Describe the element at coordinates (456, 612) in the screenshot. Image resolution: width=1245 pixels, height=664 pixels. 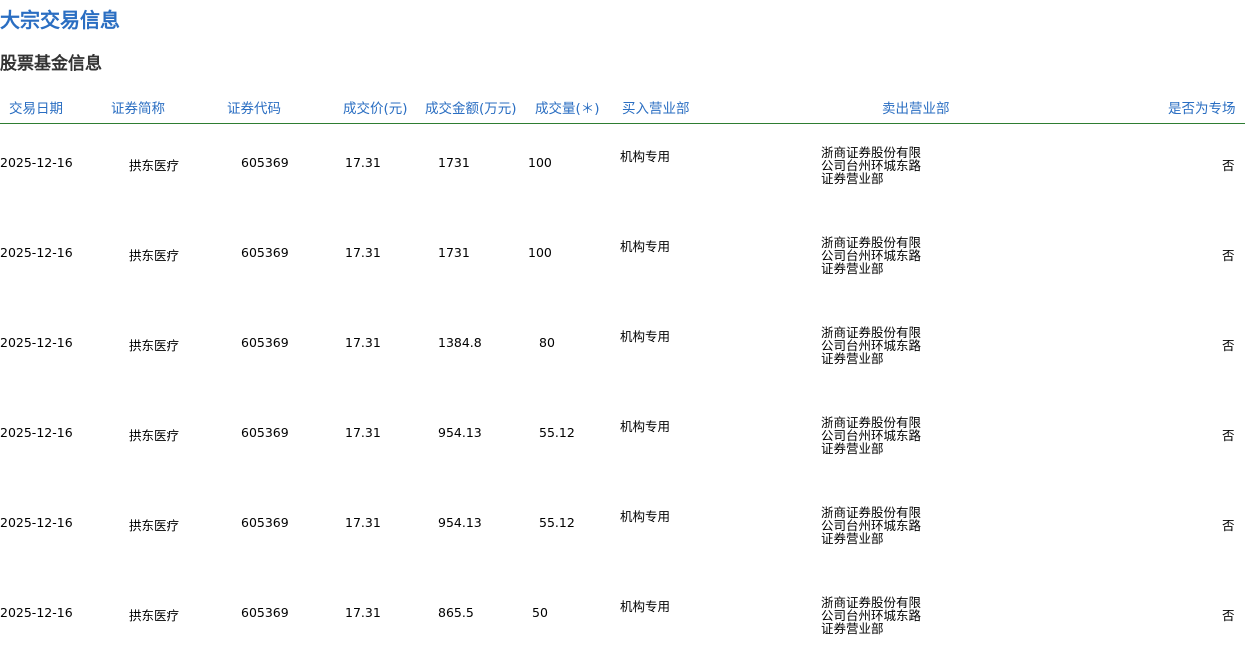
I see `cell-amount: 865.5` at that location.